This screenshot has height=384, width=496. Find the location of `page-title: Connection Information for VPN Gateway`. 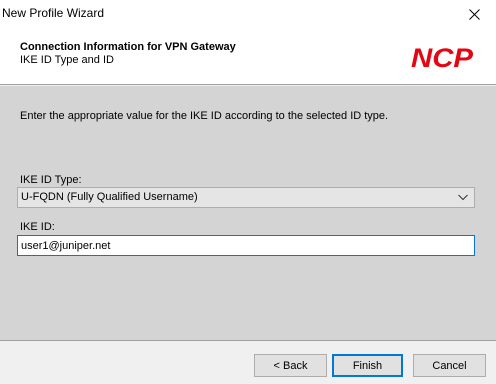

page-title: Connection Information for VPN Gateway is located at coordinates (128, 47).